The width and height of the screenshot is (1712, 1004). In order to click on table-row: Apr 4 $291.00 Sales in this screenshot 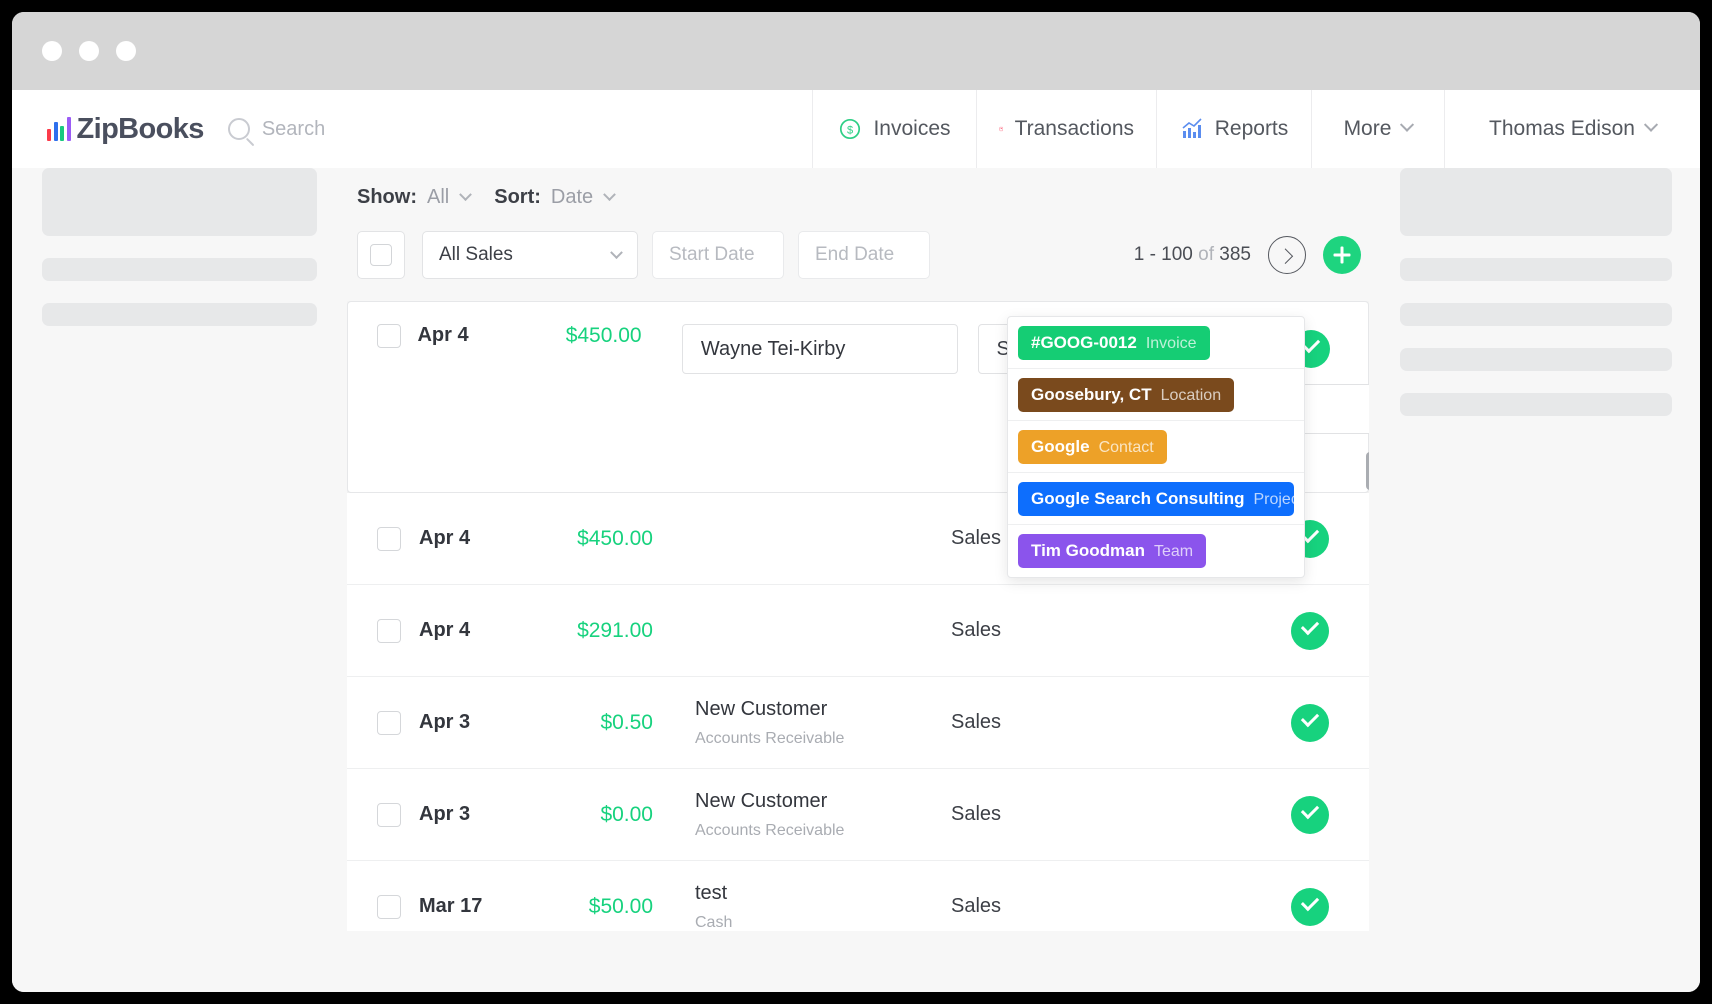, I will do `click(858, 631)`.